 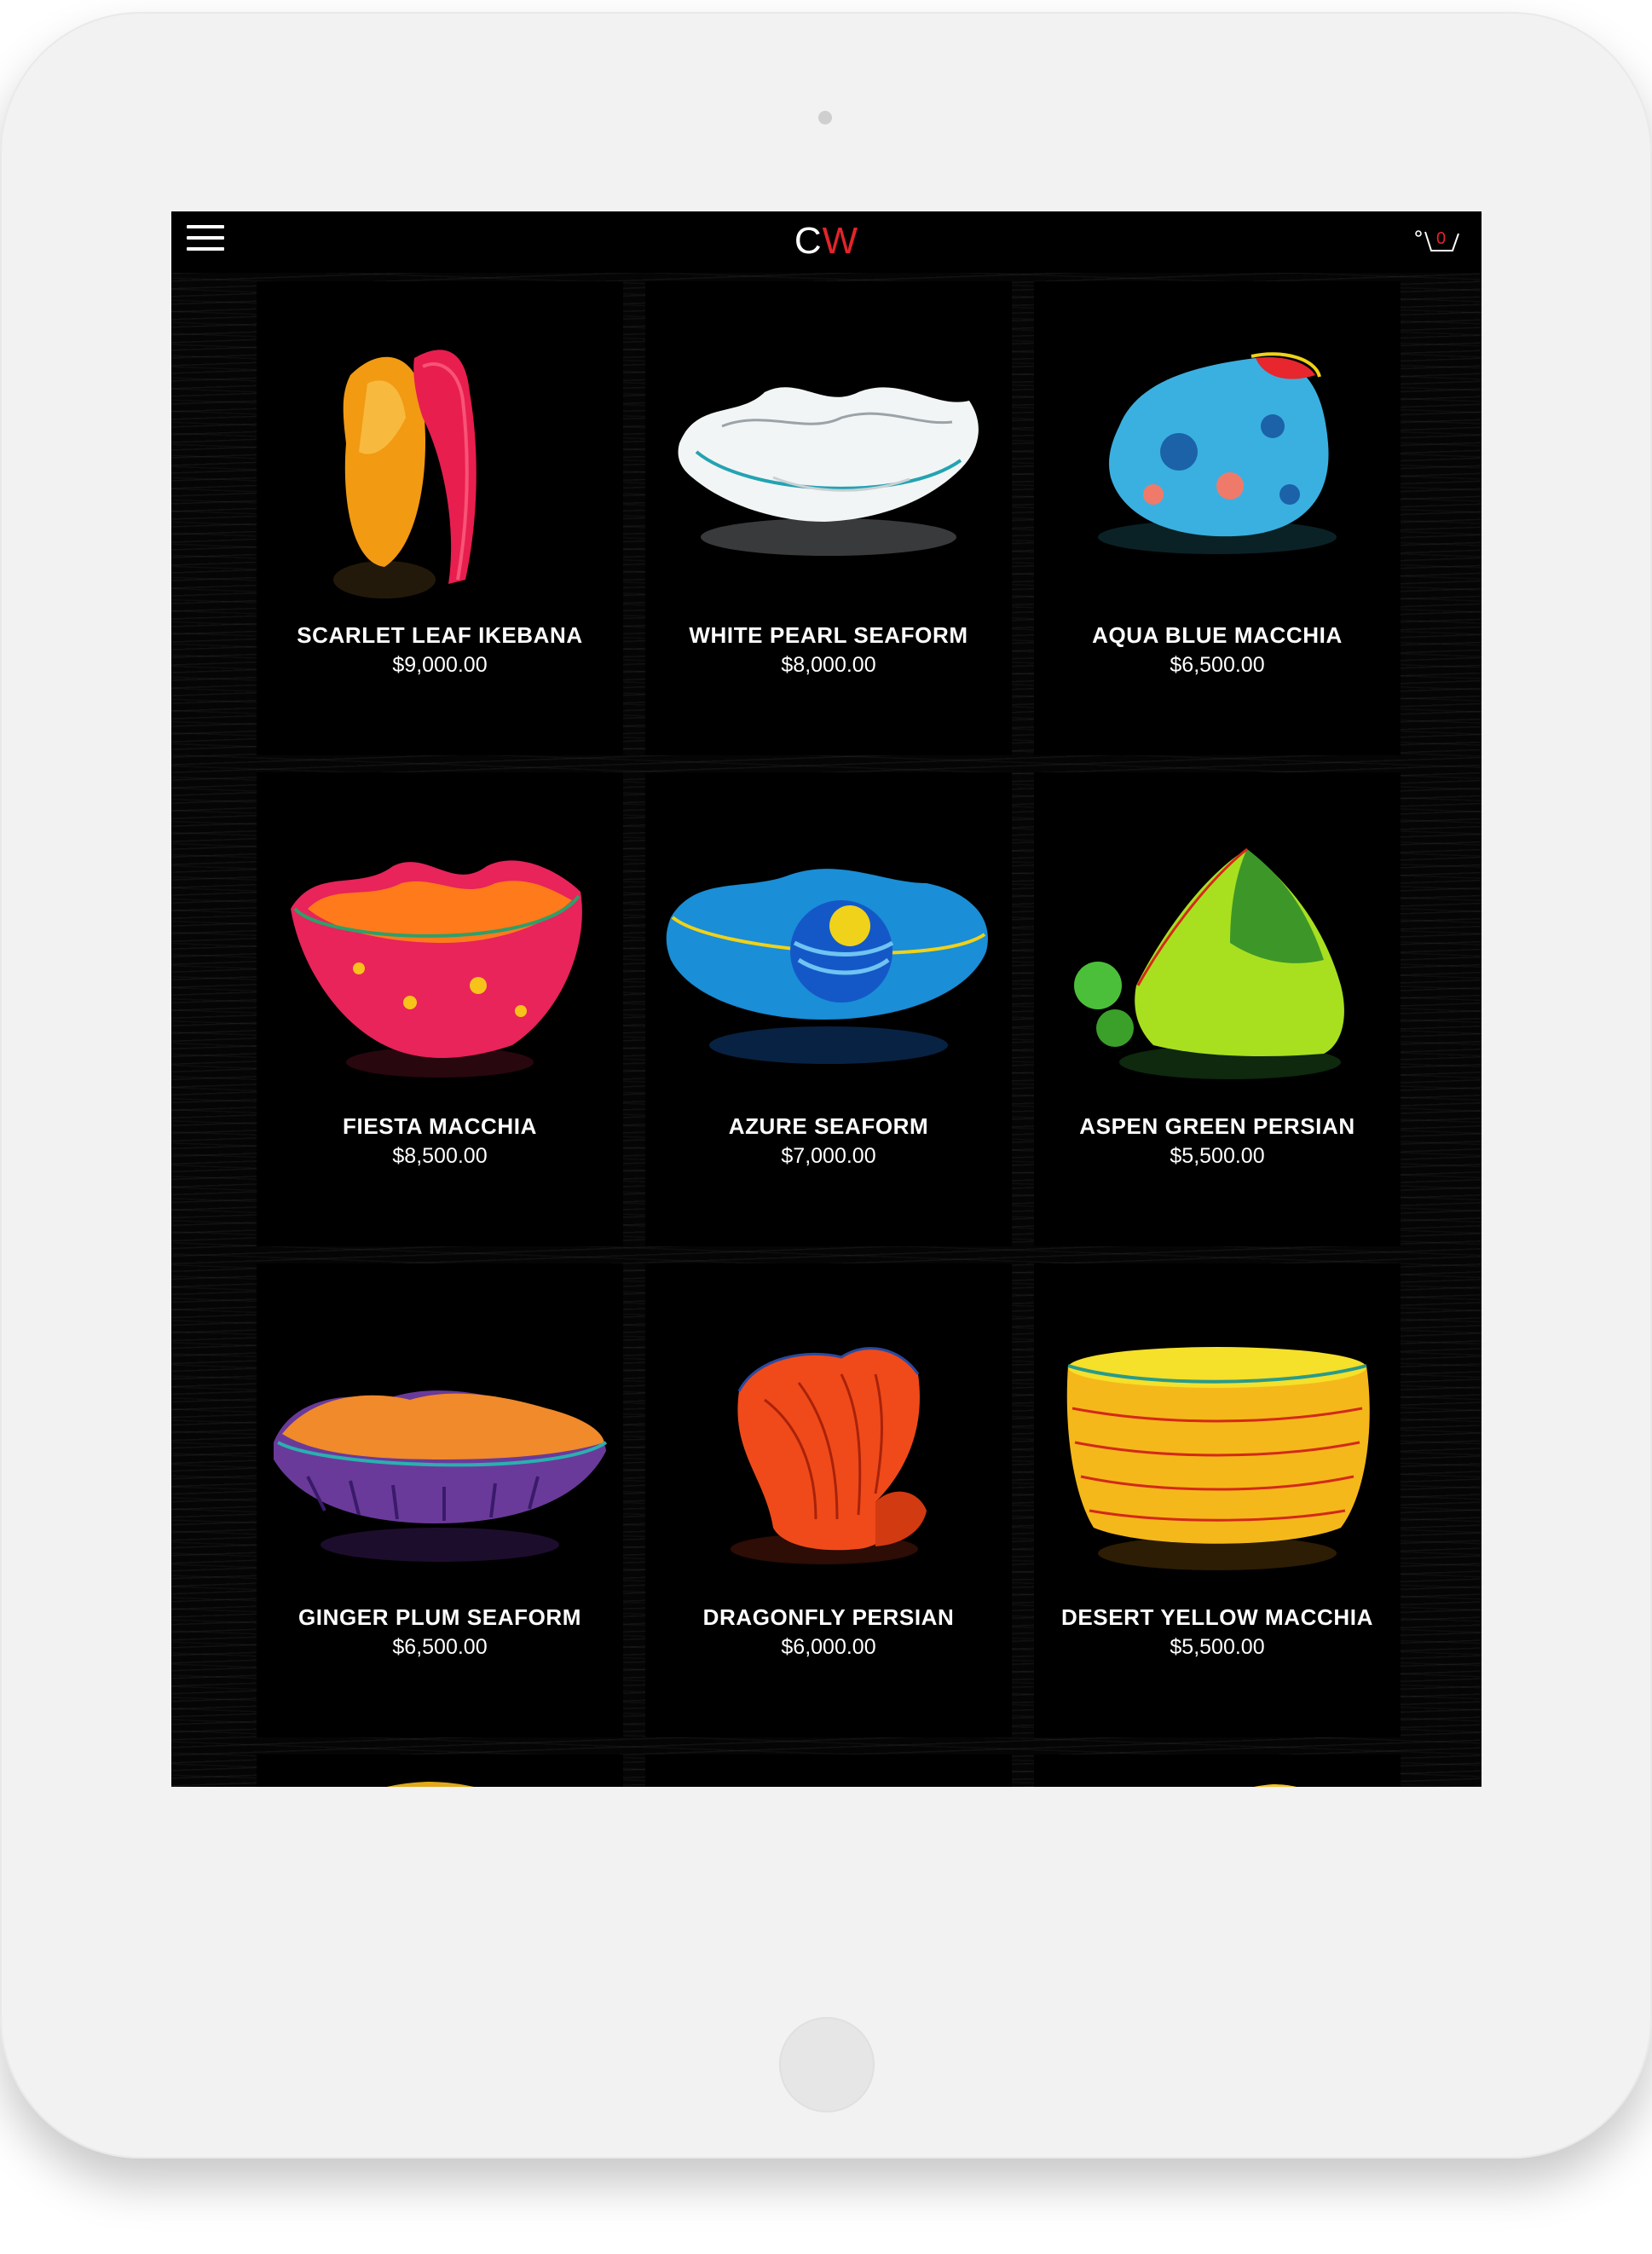 What do you see at coordinates (828, 1156) in the screenshot?
I see `product-price: $7,000.00` at bounding box center [828, 1156].